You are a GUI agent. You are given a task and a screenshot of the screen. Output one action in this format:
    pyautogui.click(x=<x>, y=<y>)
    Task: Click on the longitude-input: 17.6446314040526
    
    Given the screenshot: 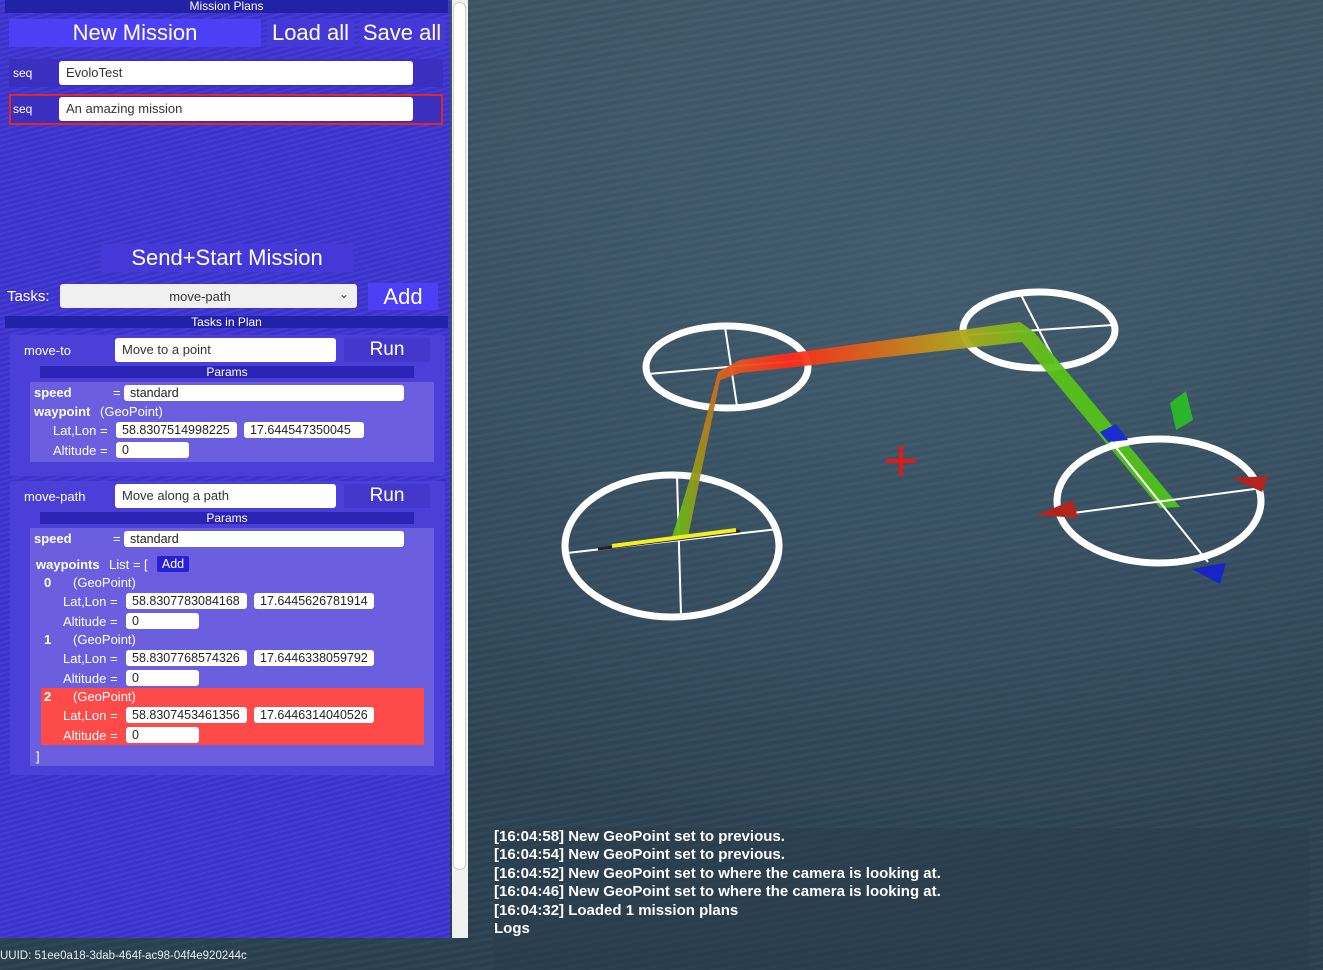 What is the action you would take?
    pyautogui.click(x=314, y=715)
    